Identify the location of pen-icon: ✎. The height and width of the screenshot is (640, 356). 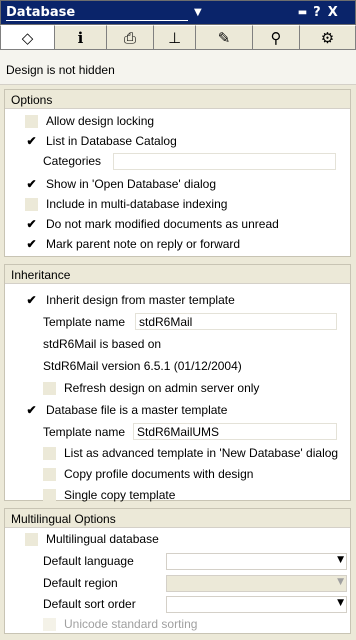
(224, 37).